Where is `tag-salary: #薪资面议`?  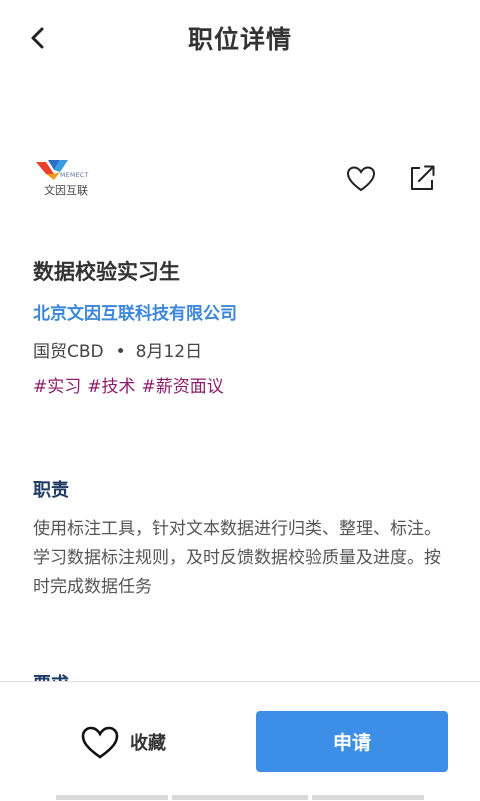 tag-salary: #薪资面议 is located at coordinates (183, 387).